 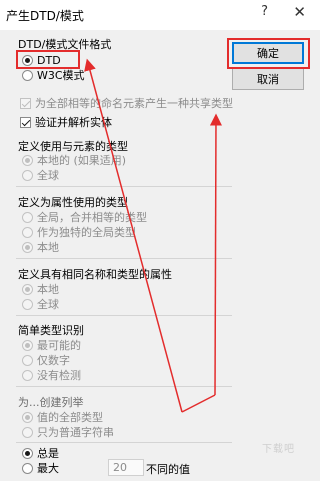 I want to click on radio-element-local, so click(x=27, y=160).